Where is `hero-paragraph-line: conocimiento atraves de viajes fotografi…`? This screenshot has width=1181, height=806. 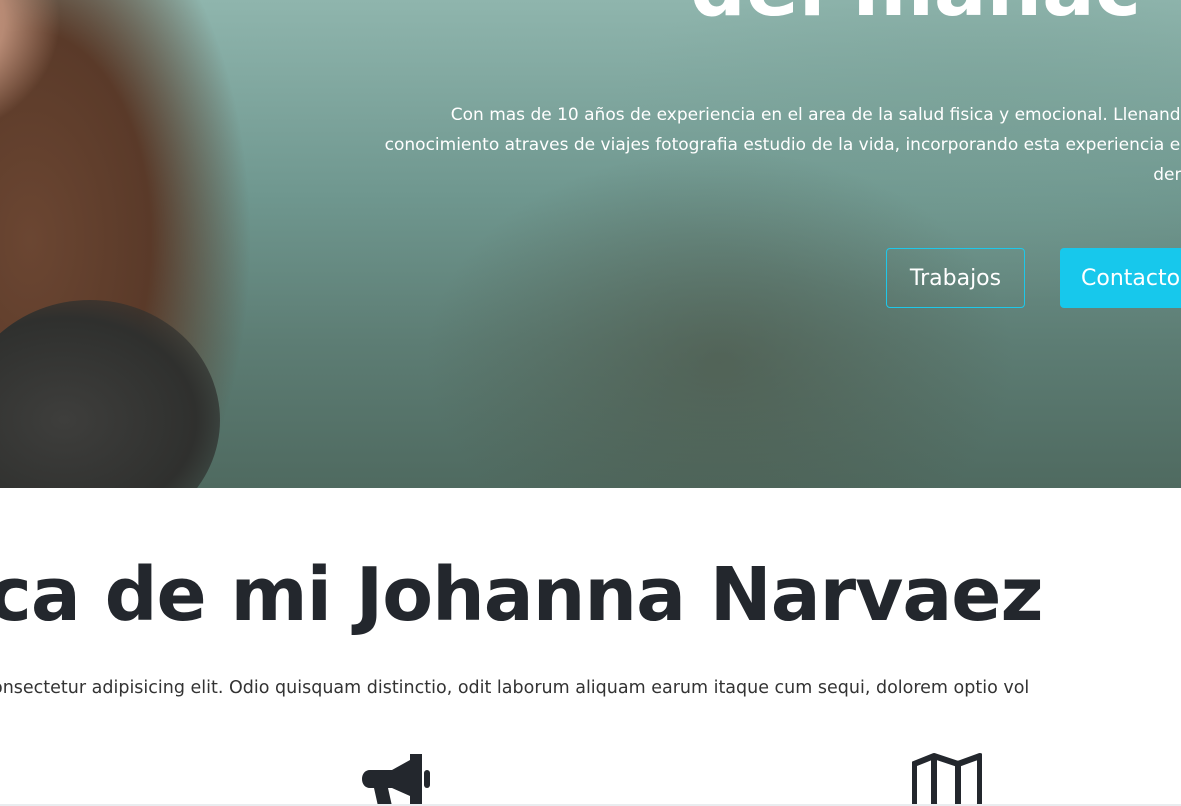 hero-paragraph-line: conocimiento atraves de viajes fotografi… is located at coordinates (782, 145).